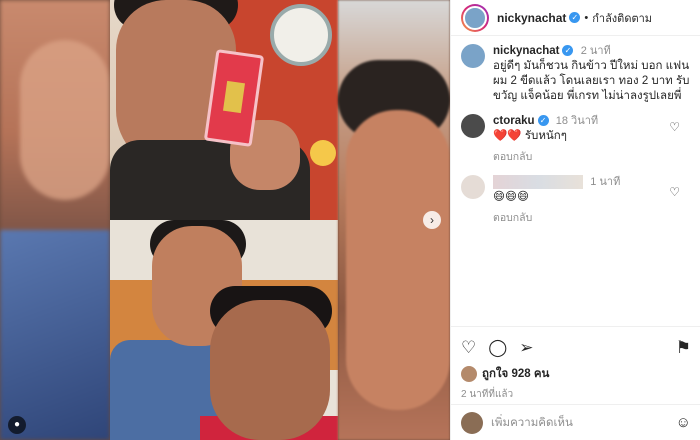 This screenshot has height=440, width=700. What do you see at coordinates (575, 364) in the screenshot?
I see `post-actions: ♡ ◯ ➢ ⚑ ถูกใจ 928 คน 2 นาทีที่แล้ว` at bounding box center [575, 364].